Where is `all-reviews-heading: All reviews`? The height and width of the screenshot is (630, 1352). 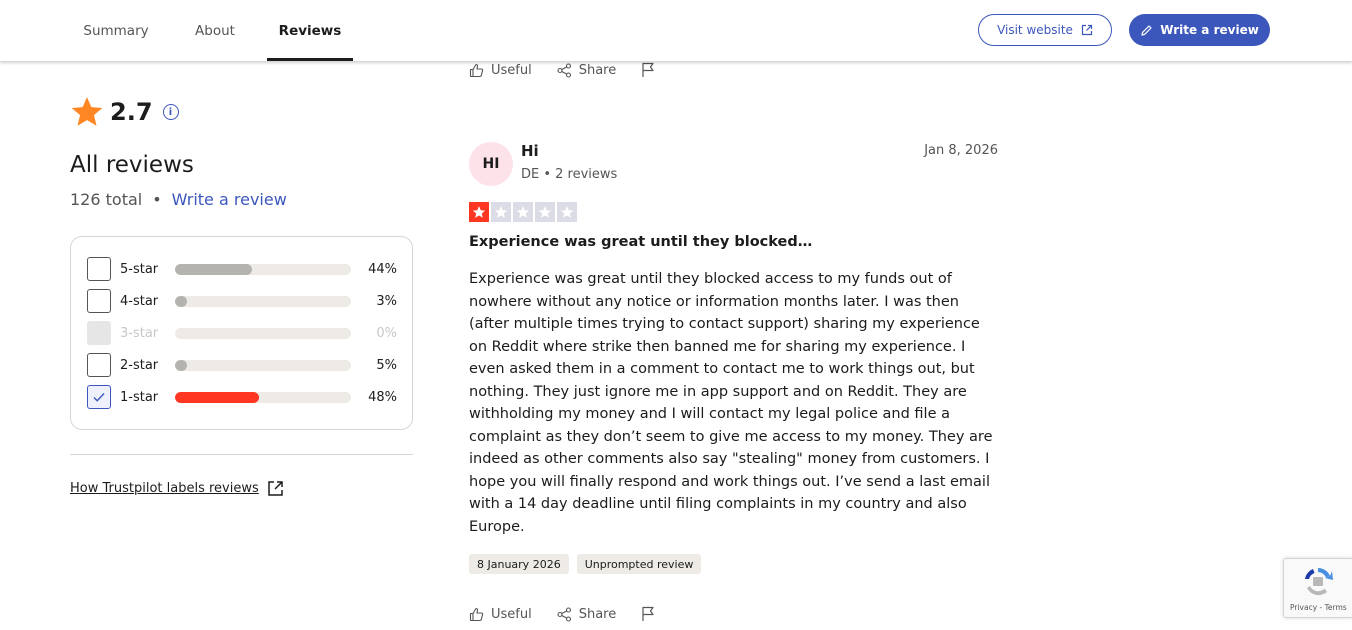 all-reviews-heading: All reviews is located at coordinates (132, 165).